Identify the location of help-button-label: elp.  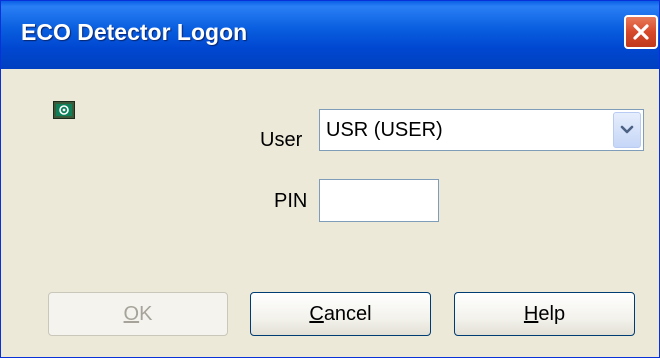
(552, 313).